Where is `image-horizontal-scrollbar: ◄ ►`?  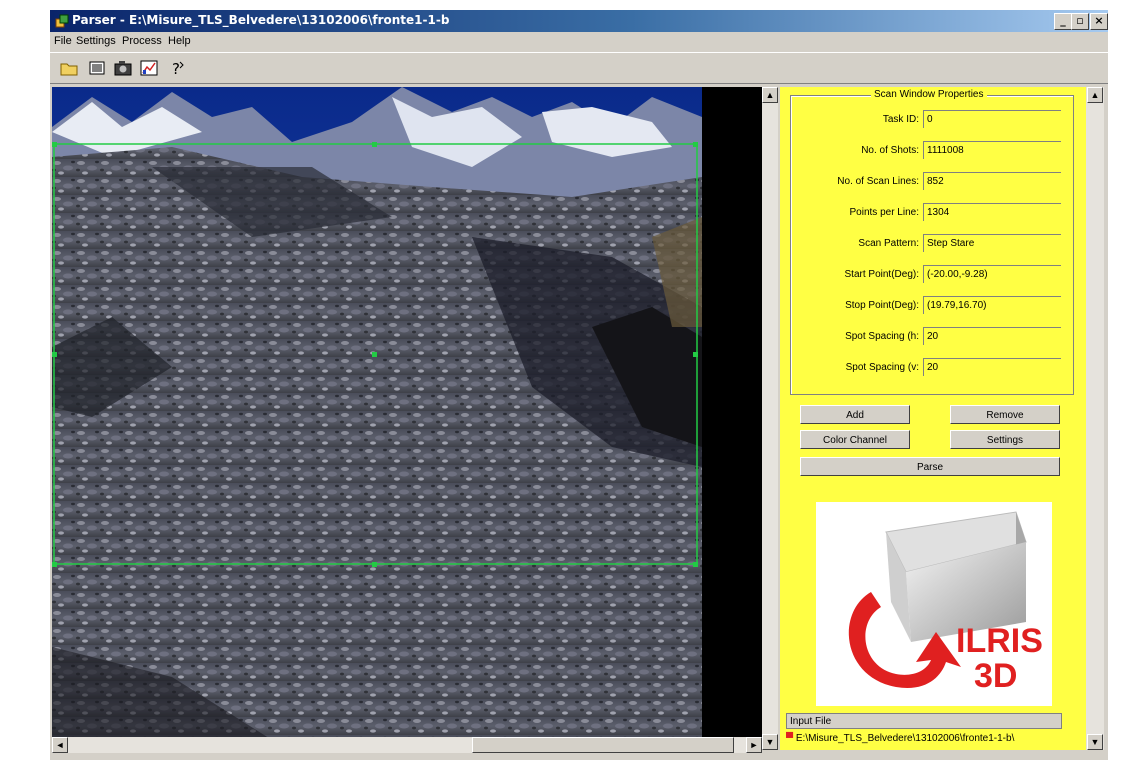 image-horizontal-scrollbar: ◄ ► is located at coordinates (407, 745).